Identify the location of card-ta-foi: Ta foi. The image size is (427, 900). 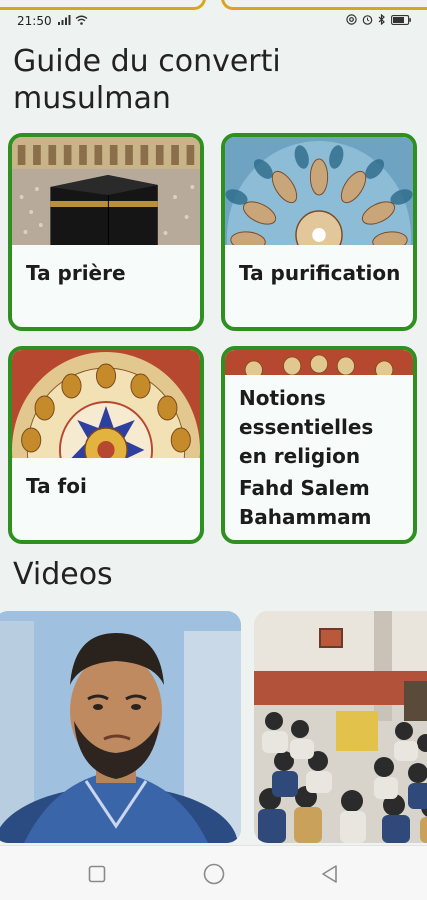
(106, 445).